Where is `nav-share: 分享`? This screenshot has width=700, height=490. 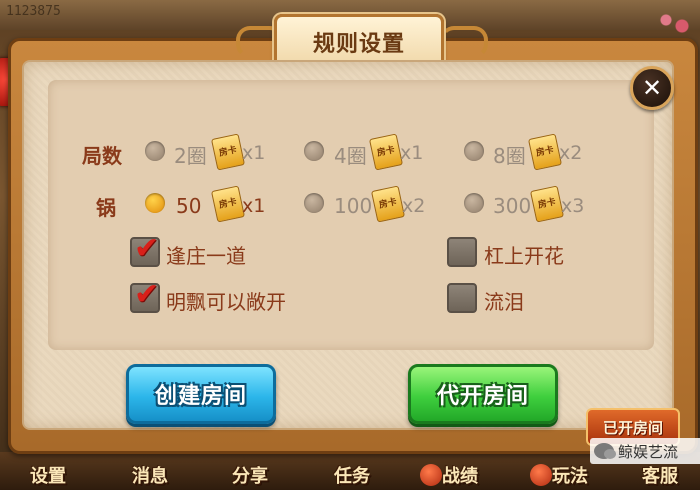 nav-share: 分享 is located at coordinates (250, 476).